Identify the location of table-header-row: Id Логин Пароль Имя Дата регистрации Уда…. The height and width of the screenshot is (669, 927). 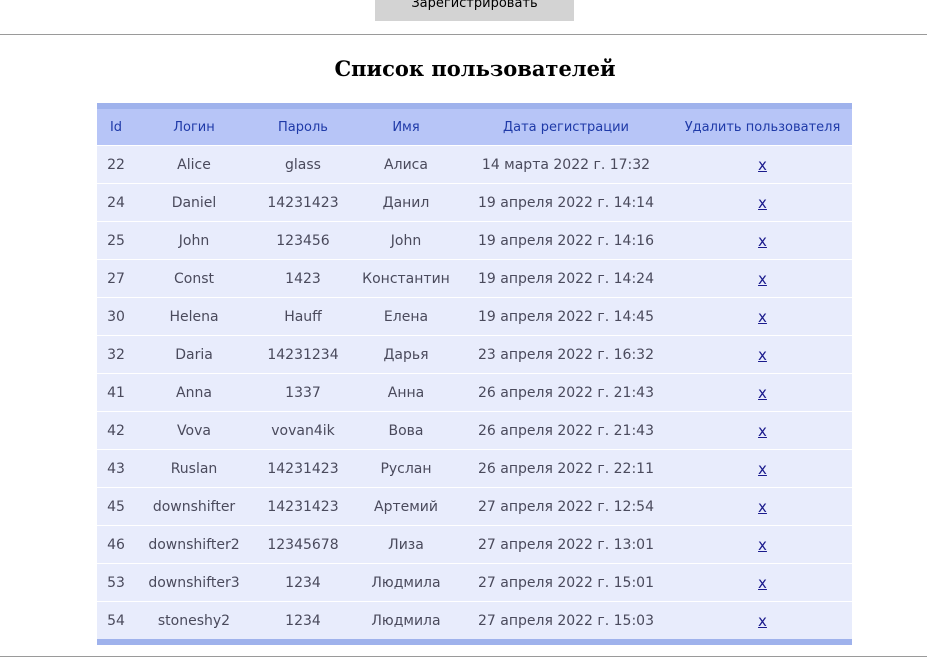
(474, 126).